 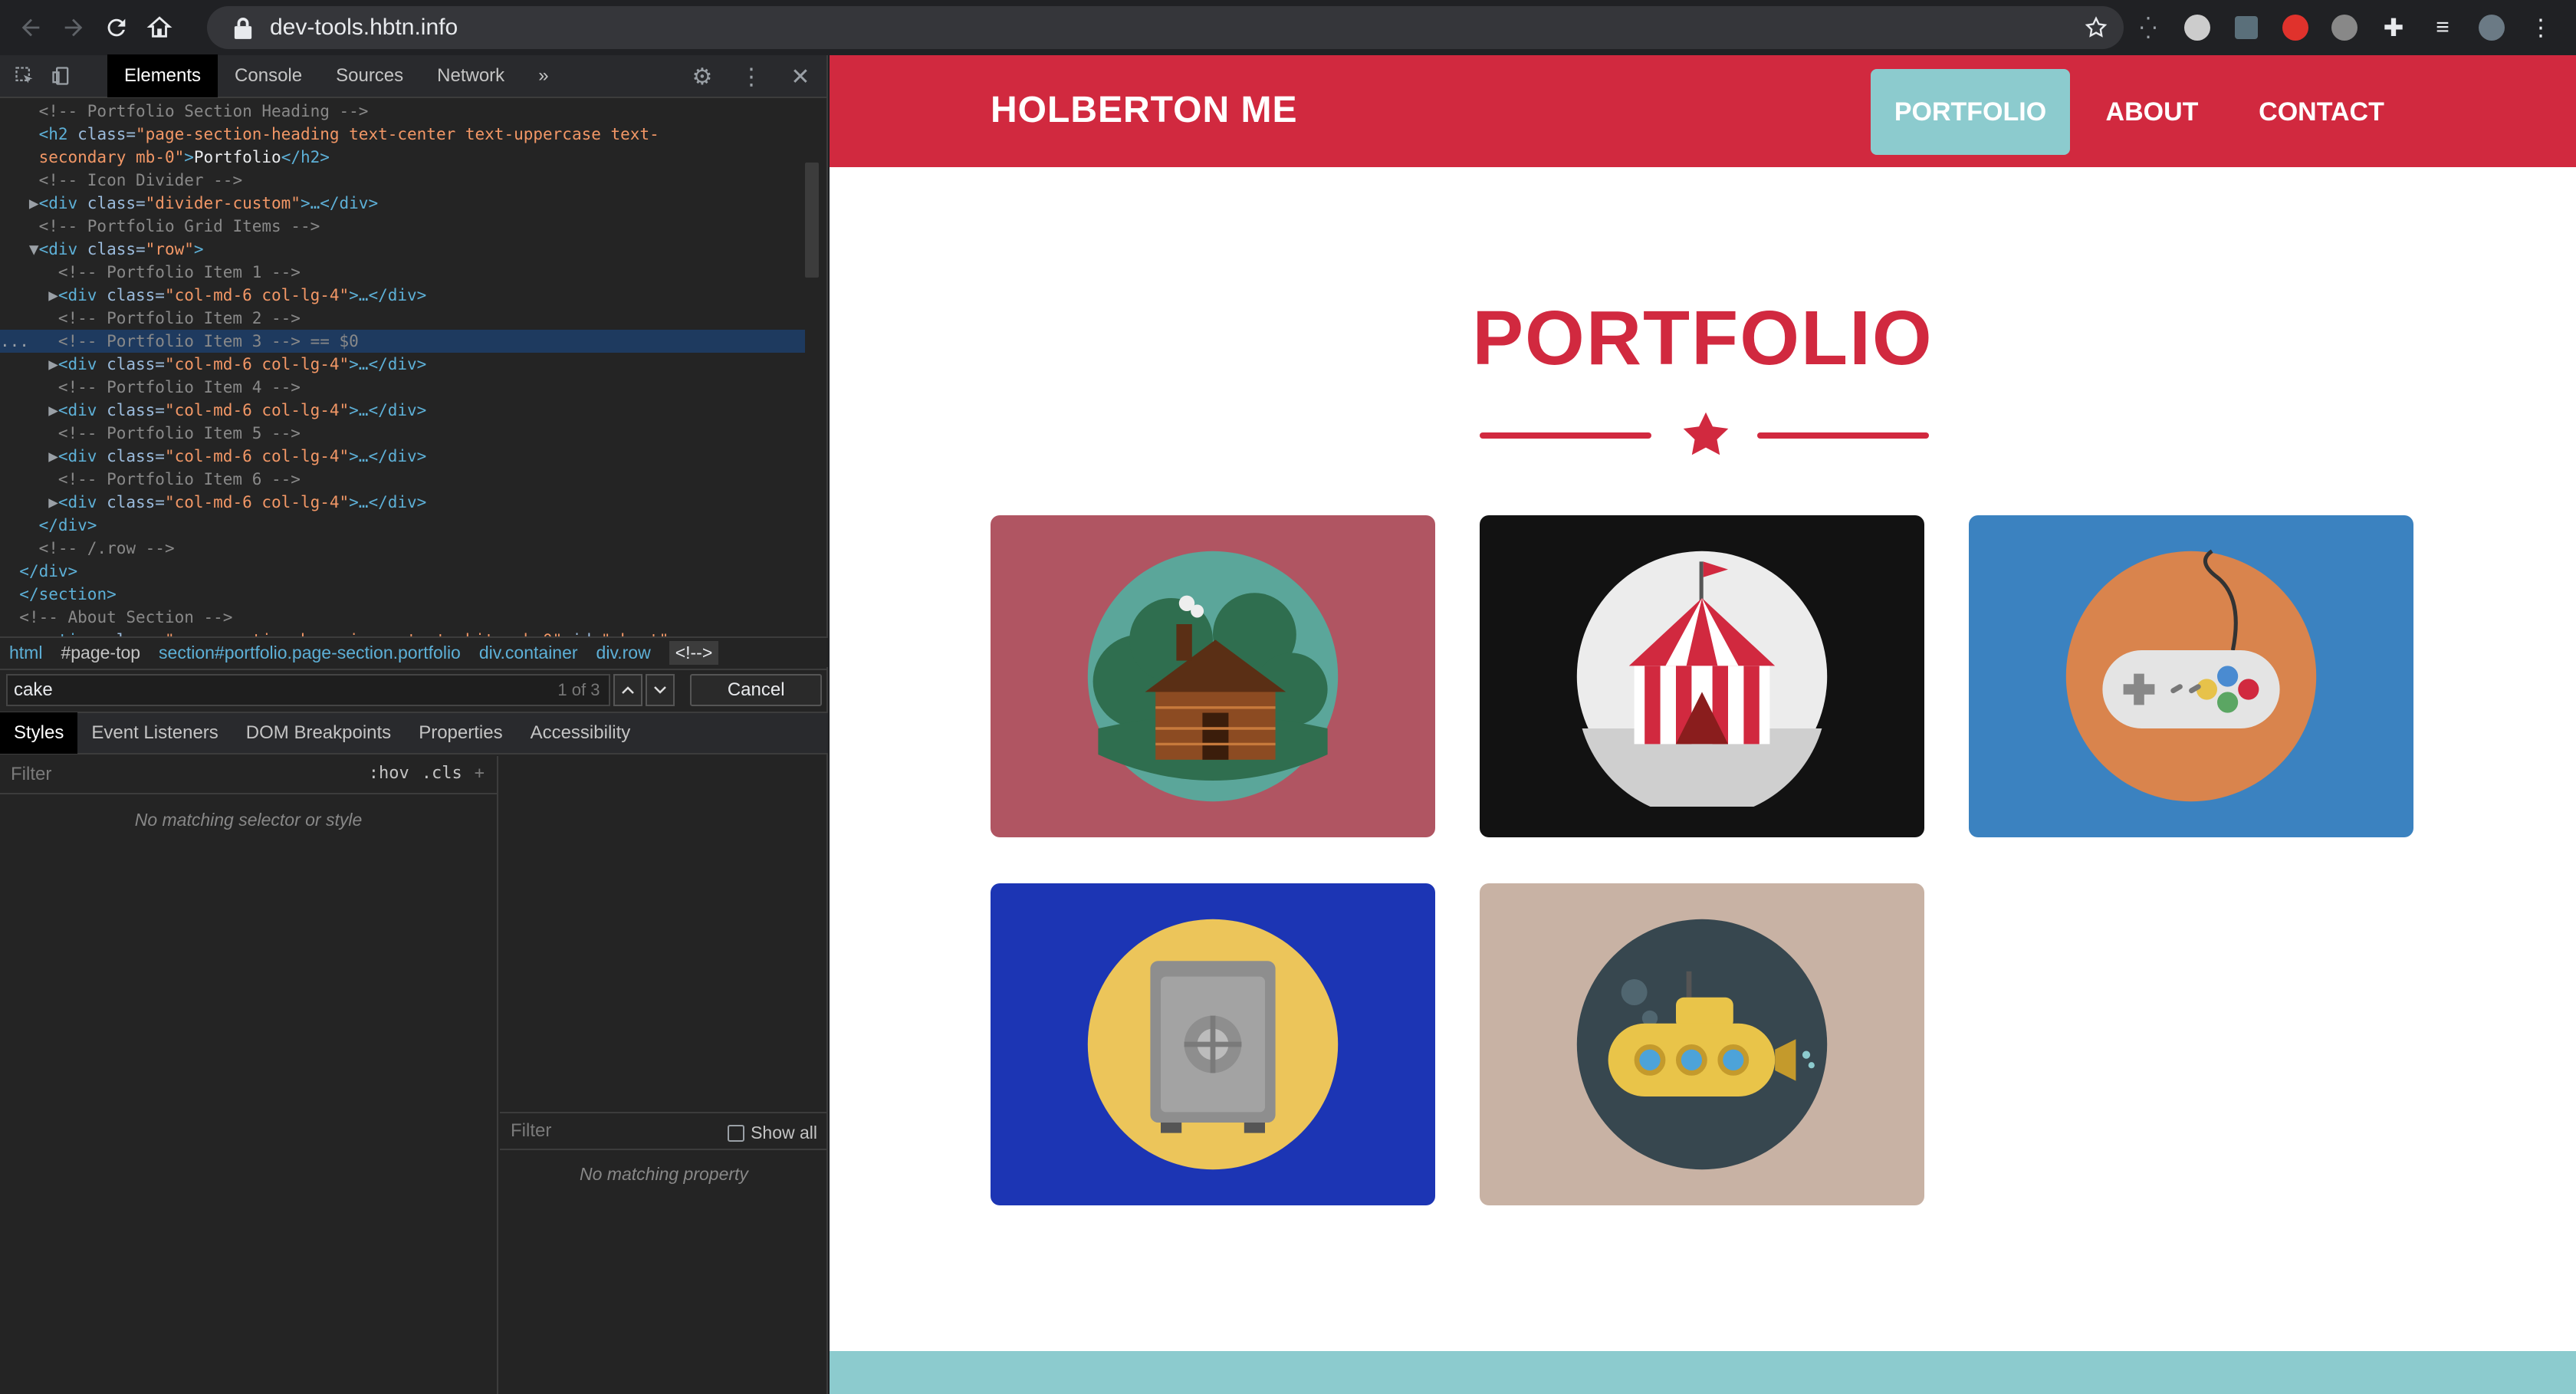 I want to click on show-all-toggle: Show all, so click(x=772, y=1133).